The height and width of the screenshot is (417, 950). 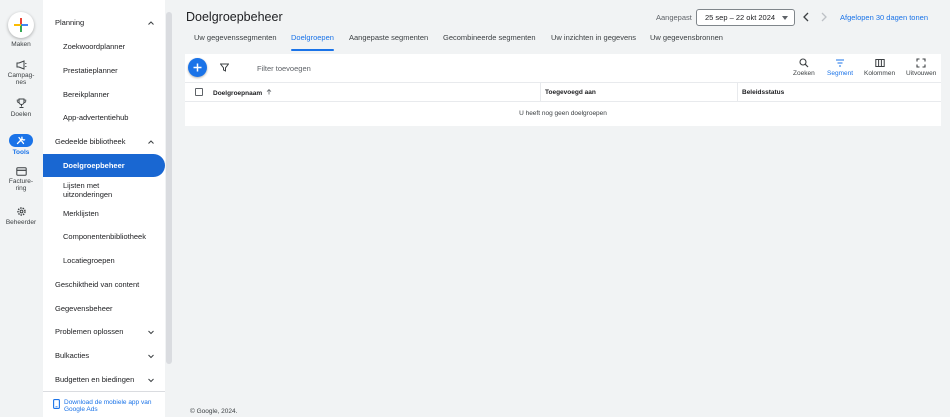 I want to click on credit-card-icon, so click(x=21, y=171).